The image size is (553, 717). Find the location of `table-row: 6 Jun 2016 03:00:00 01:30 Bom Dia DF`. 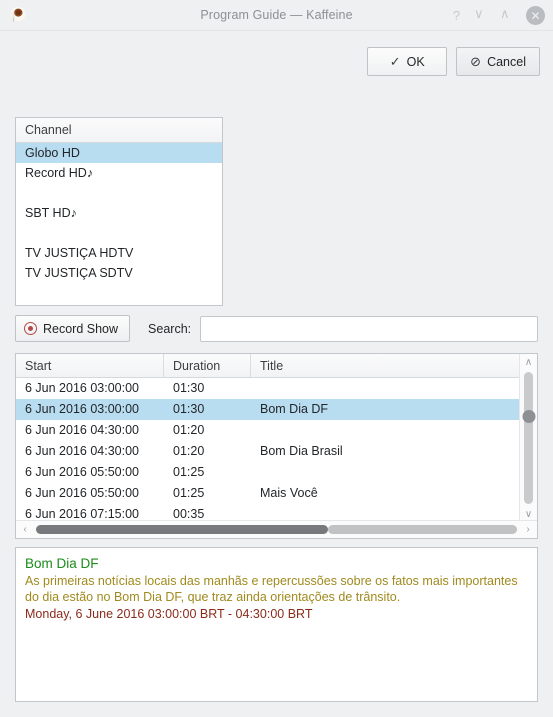

table-row: 6 Jun 2016 03:00:00 01:30 Bom Dia DF is located at coordinates (268, 409).